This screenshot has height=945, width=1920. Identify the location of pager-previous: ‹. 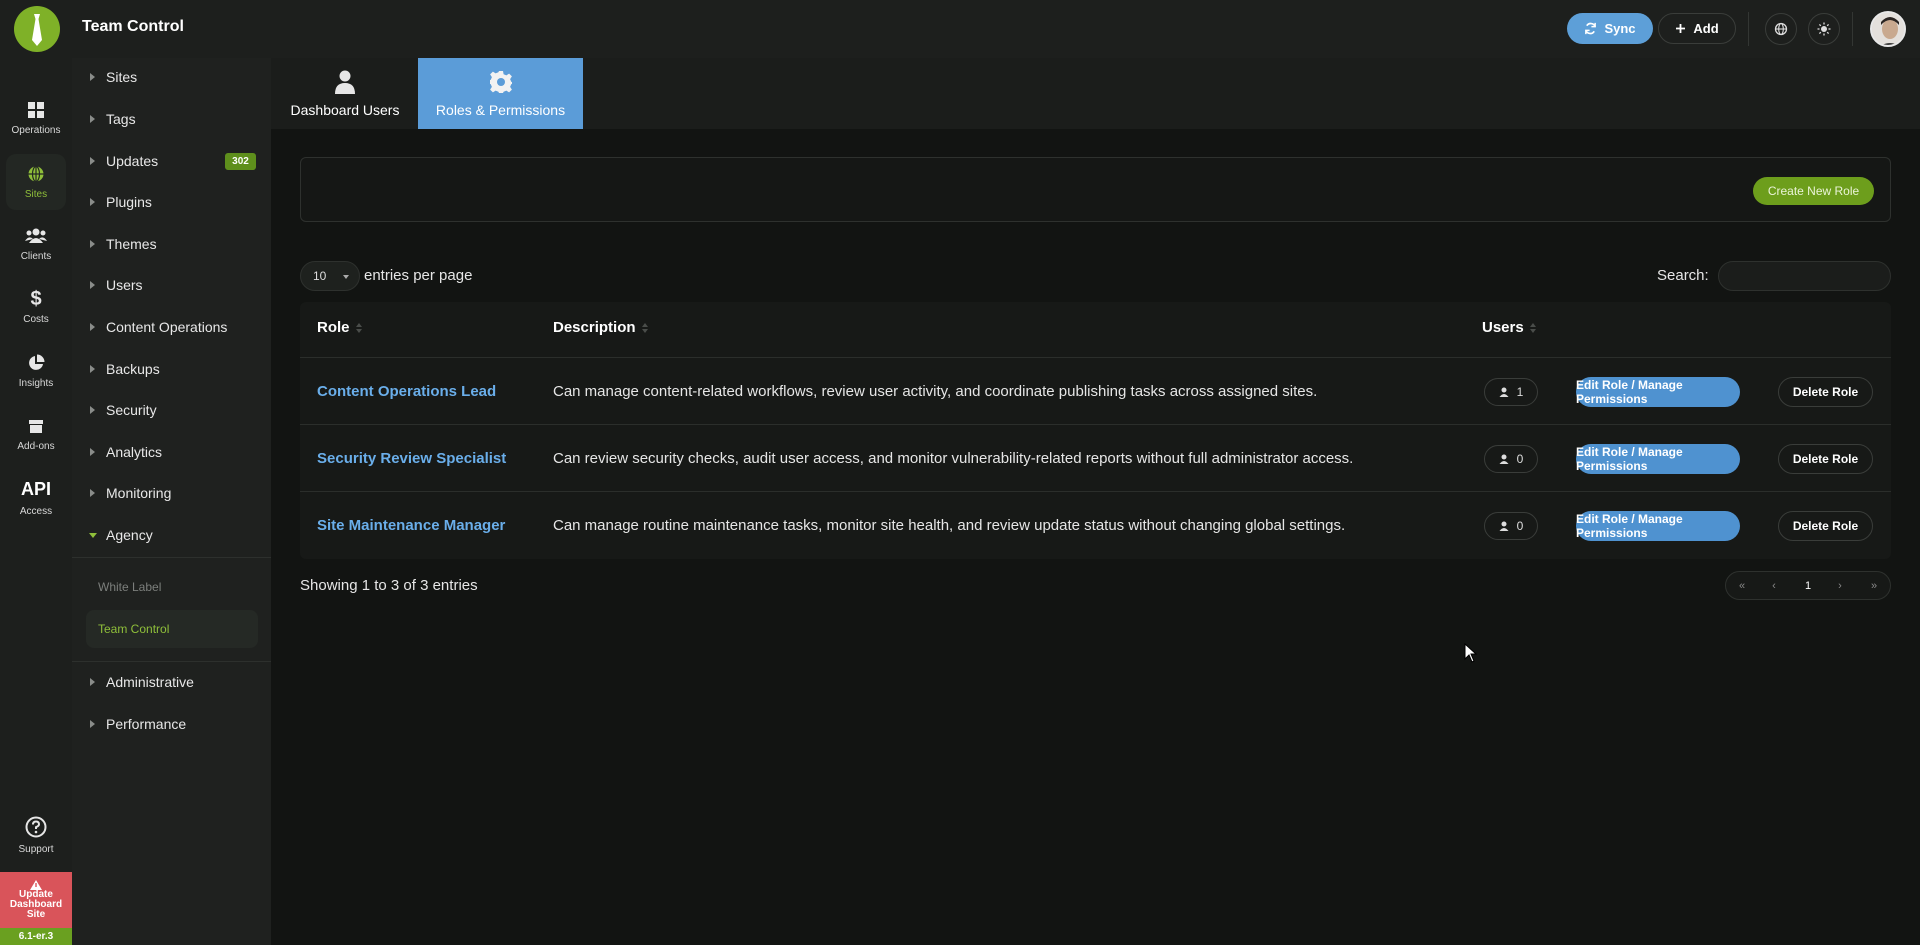
(1774, 585).